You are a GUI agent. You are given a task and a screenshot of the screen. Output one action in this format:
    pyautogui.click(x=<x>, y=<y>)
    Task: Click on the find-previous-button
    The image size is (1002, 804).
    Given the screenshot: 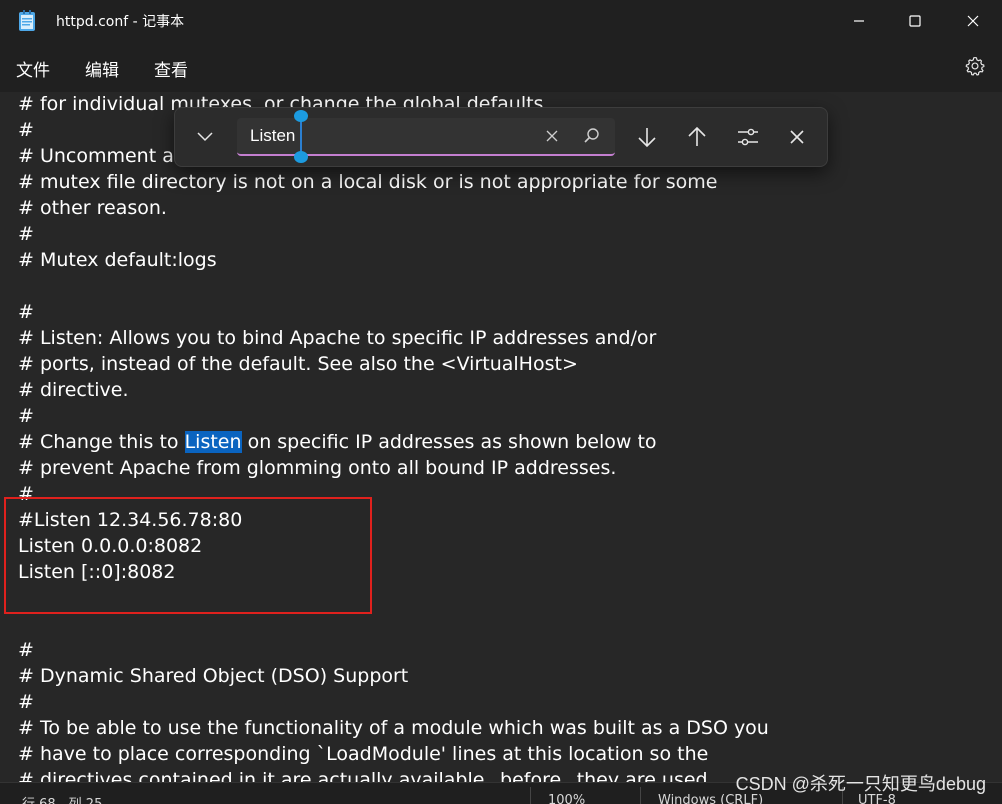 What is the action you would take?
    pyautogui.click(x=697, y=137)
    